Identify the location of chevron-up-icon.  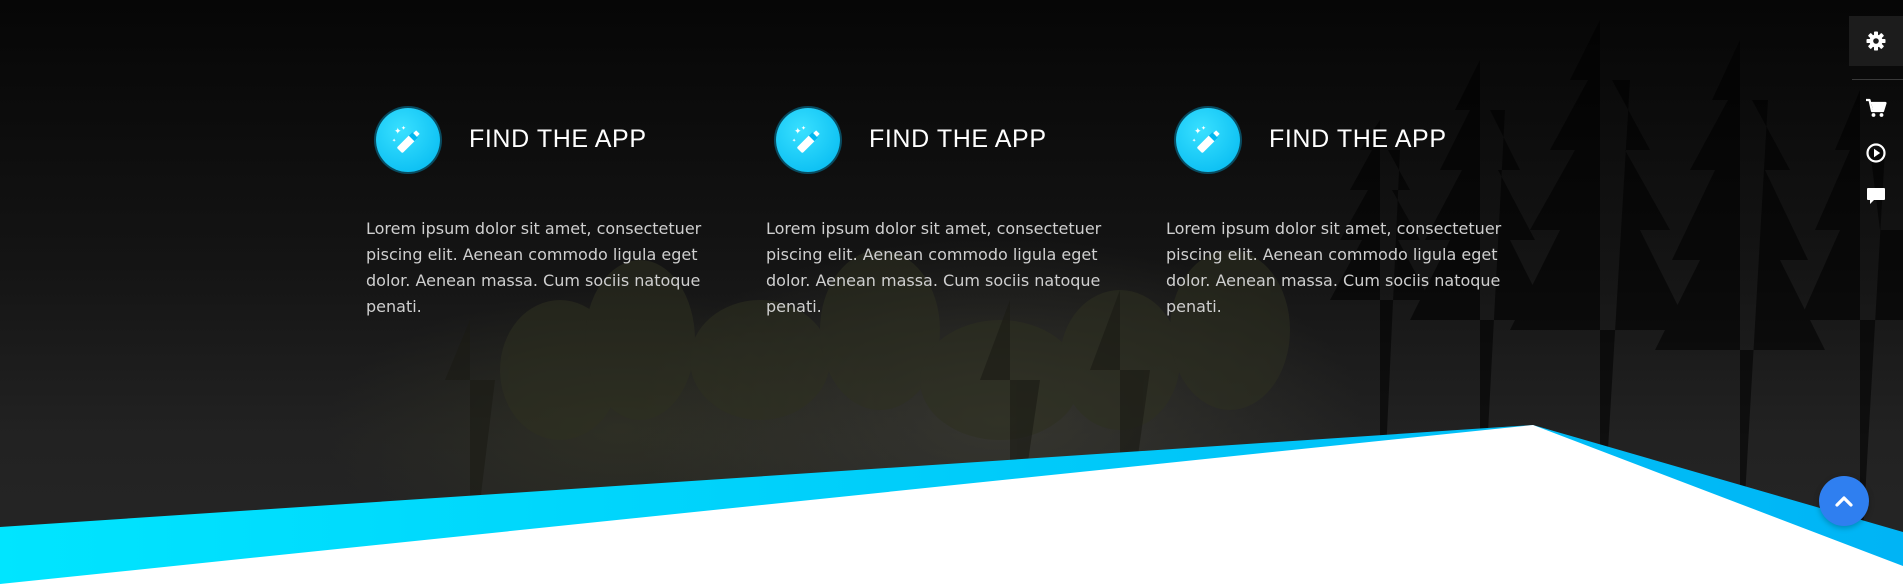
(1844, 501).